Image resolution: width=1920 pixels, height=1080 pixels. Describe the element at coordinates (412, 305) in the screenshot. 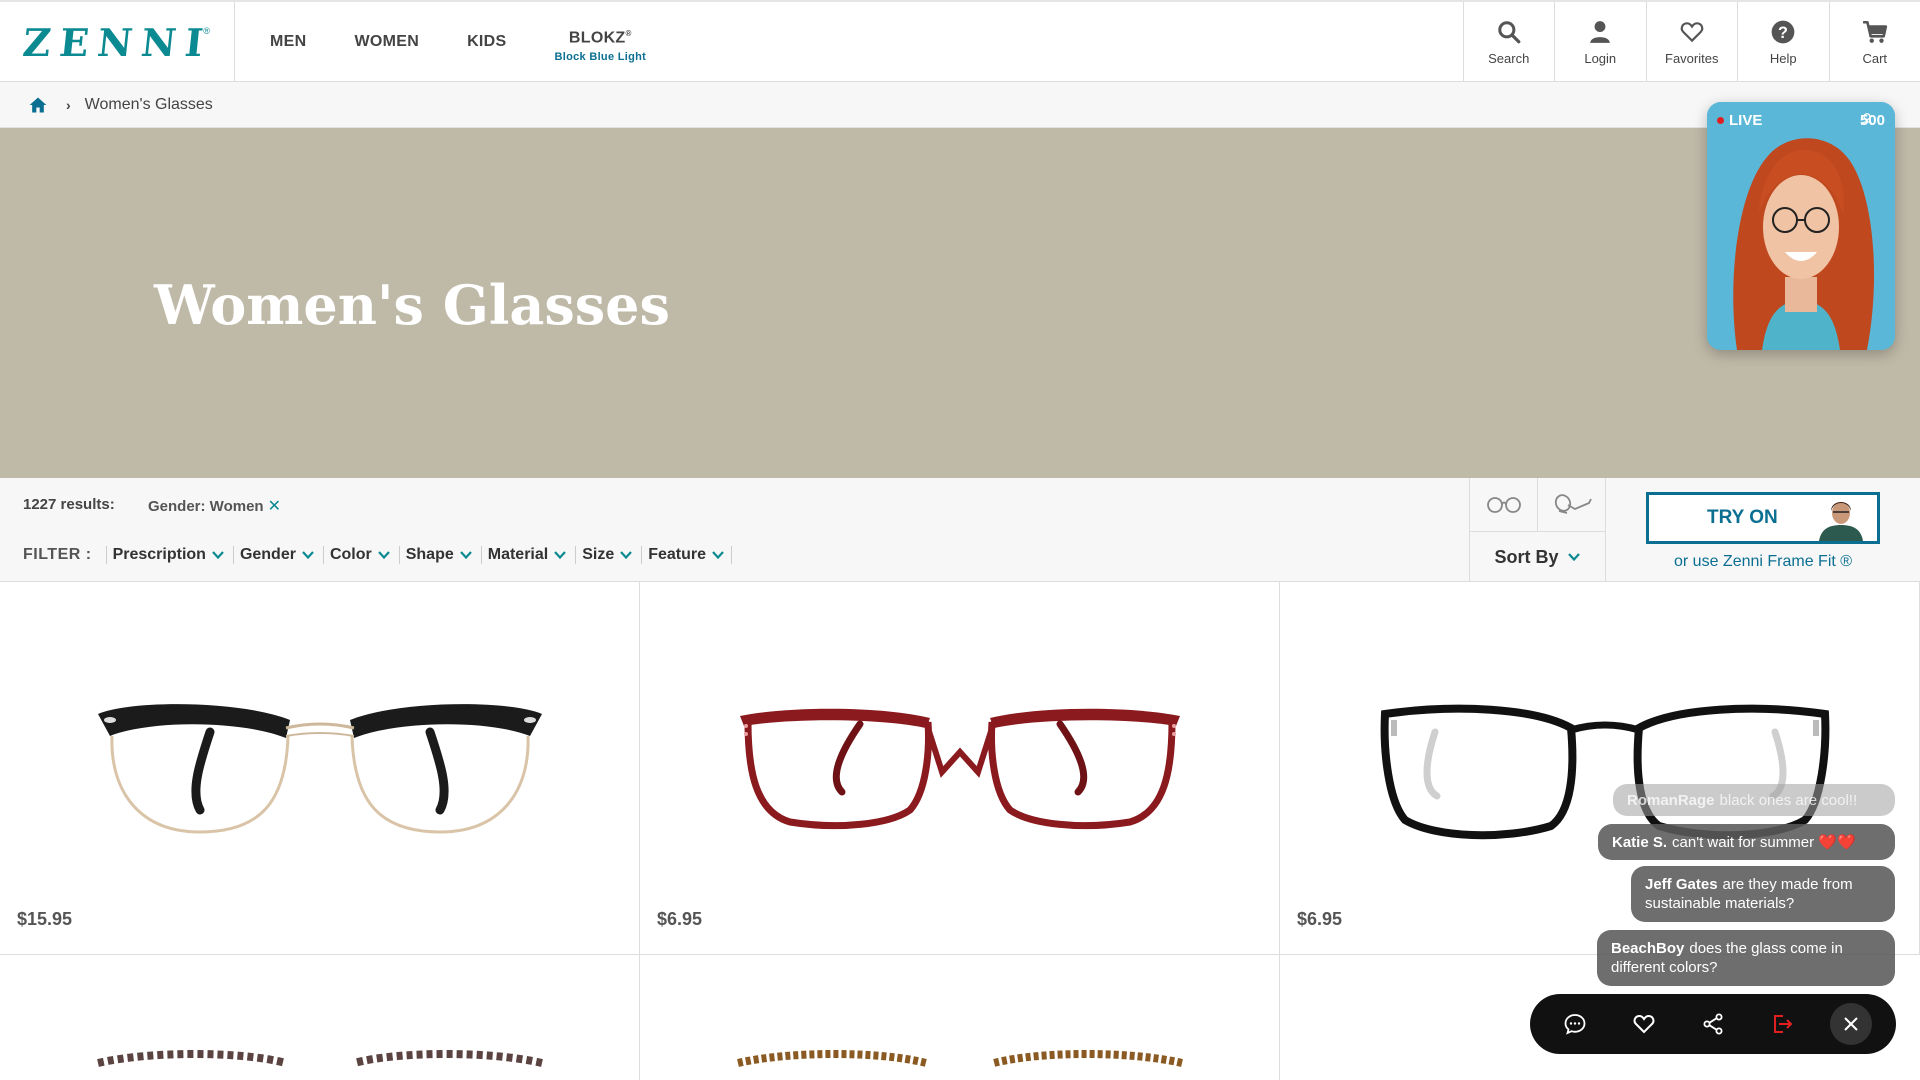

I see `page-title: Women's Glasses` at that location.